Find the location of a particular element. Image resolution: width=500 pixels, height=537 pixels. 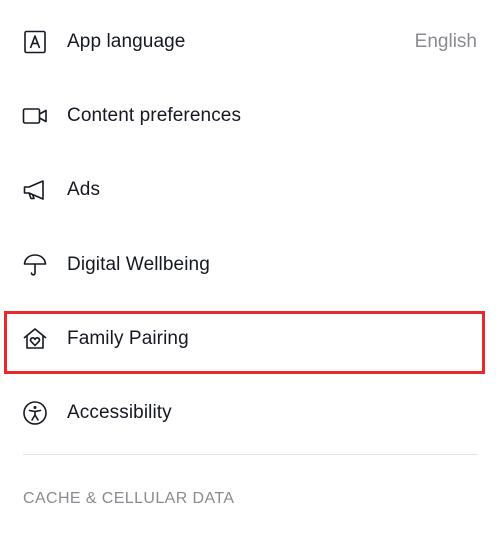

settings-item-label: Family Pairing is located at coordinates (128, 338).